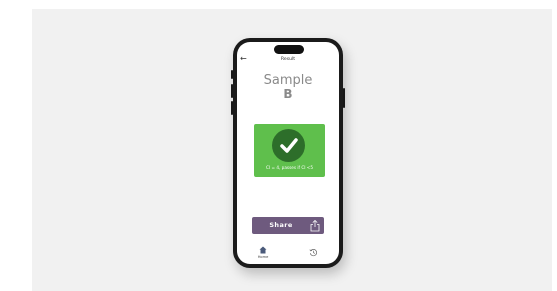 The height and width of the screenshot is (291, 557). I want to click on share-button: Share, so click(288, 225).